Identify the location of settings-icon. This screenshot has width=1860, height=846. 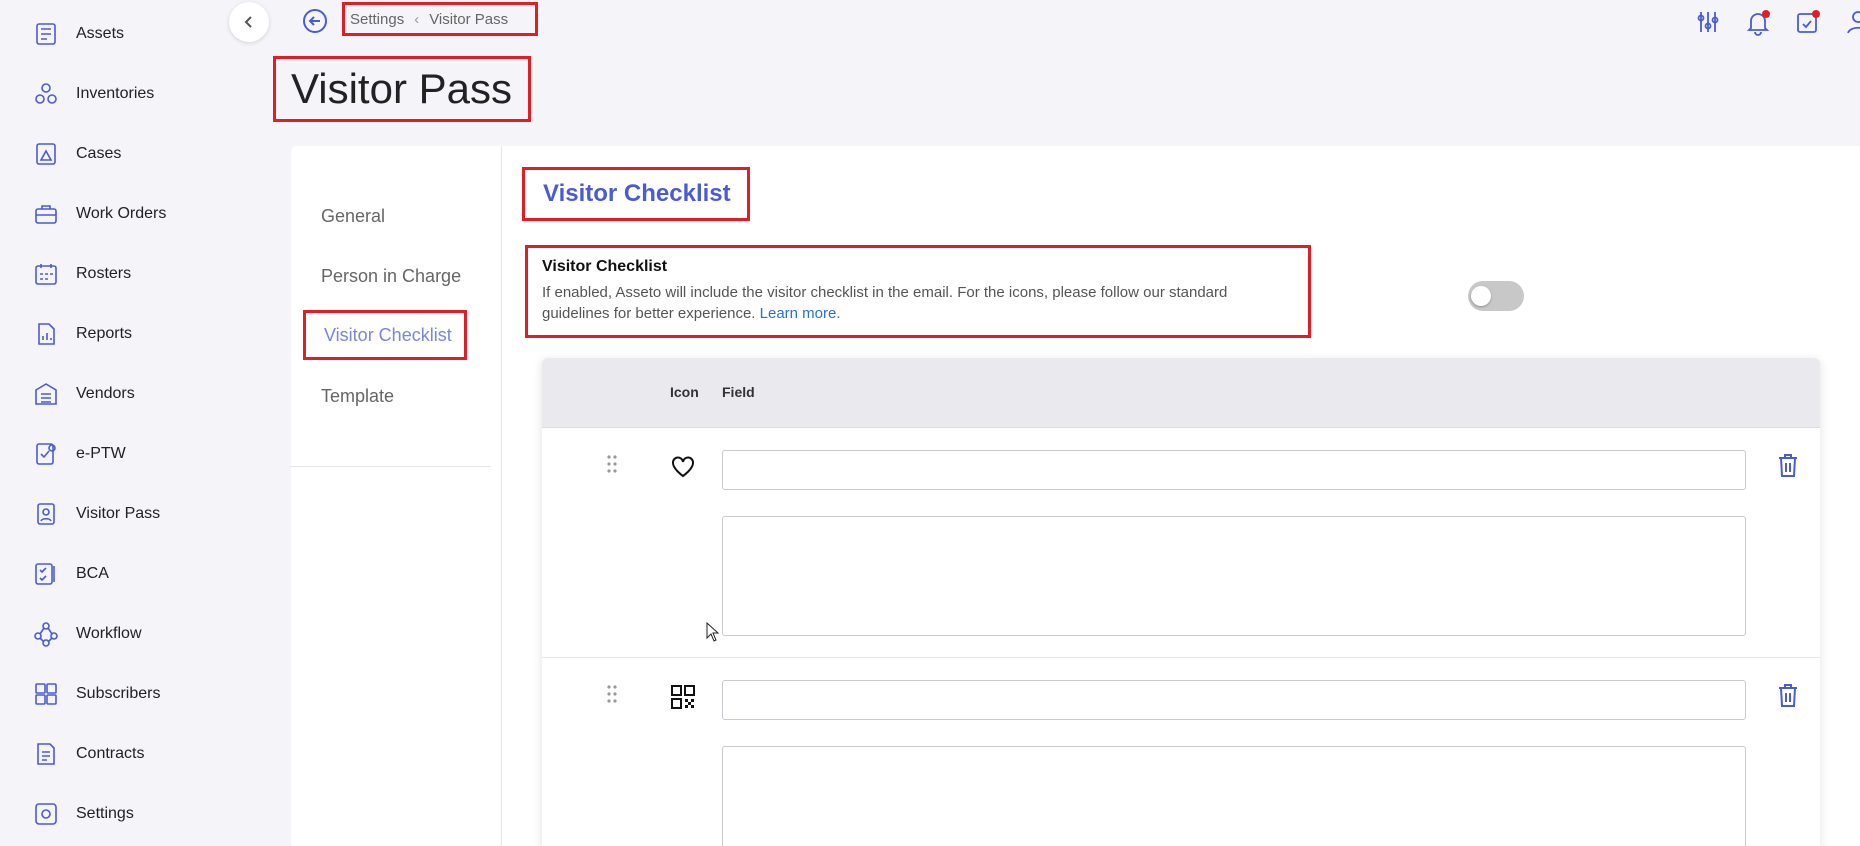
(46, 814).